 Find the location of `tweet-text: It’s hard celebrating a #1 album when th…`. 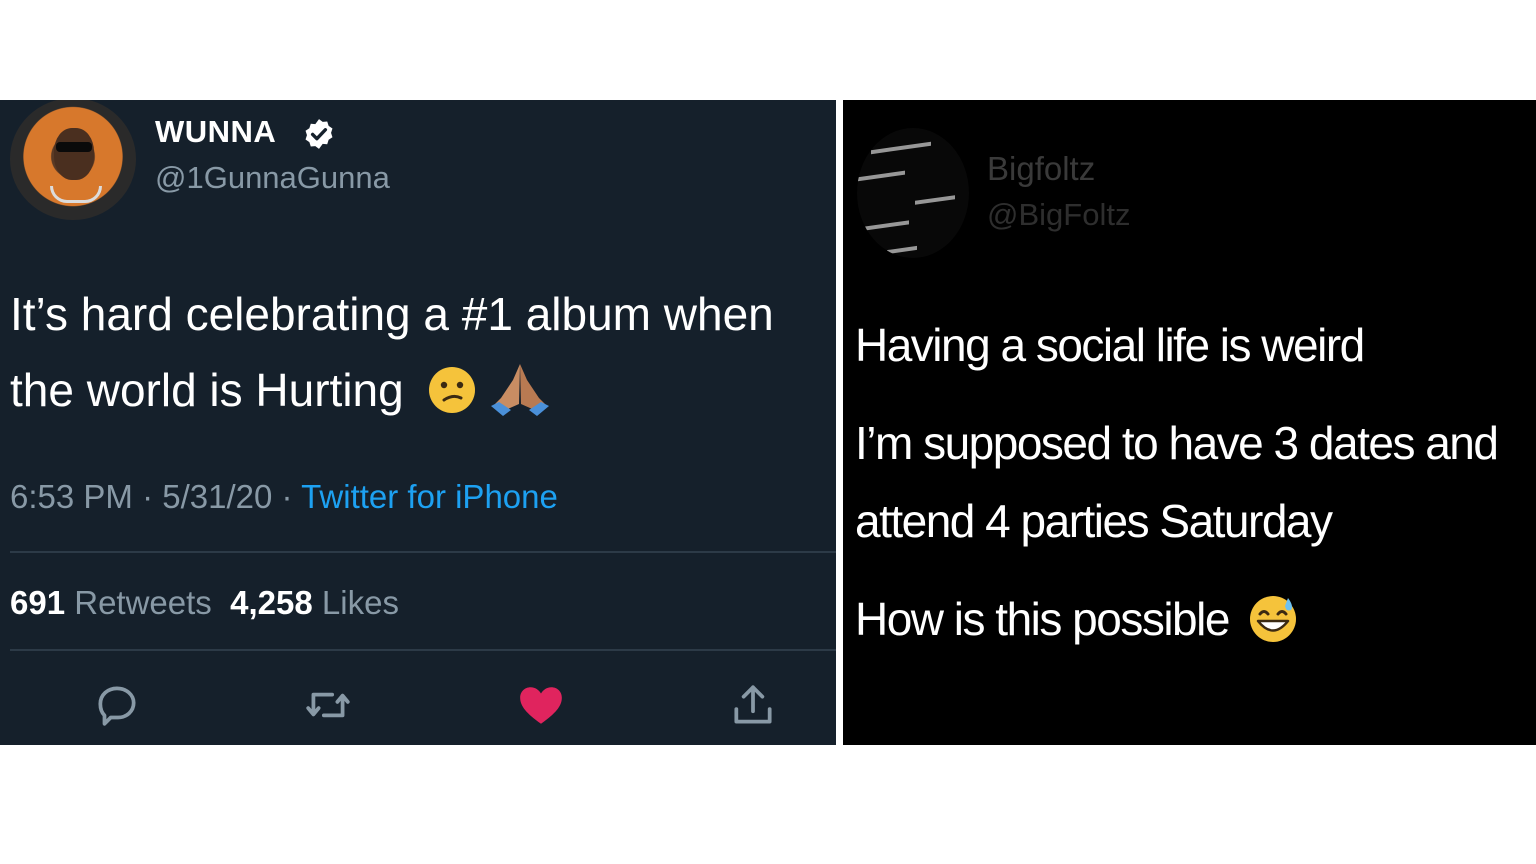

tweet-text: It’s hard celebrating a #1 album when th… is located at coordinates (423, 352).